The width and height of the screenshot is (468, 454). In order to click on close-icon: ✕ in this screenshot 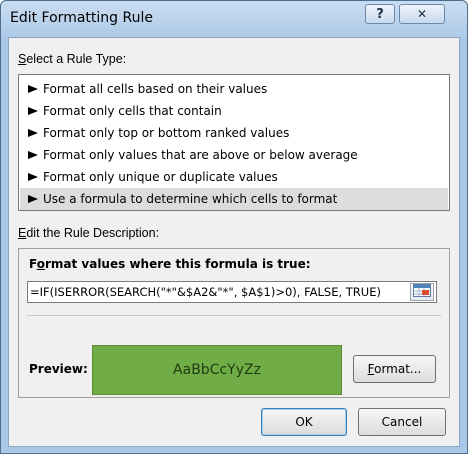, I will do `click(422, 14)`.